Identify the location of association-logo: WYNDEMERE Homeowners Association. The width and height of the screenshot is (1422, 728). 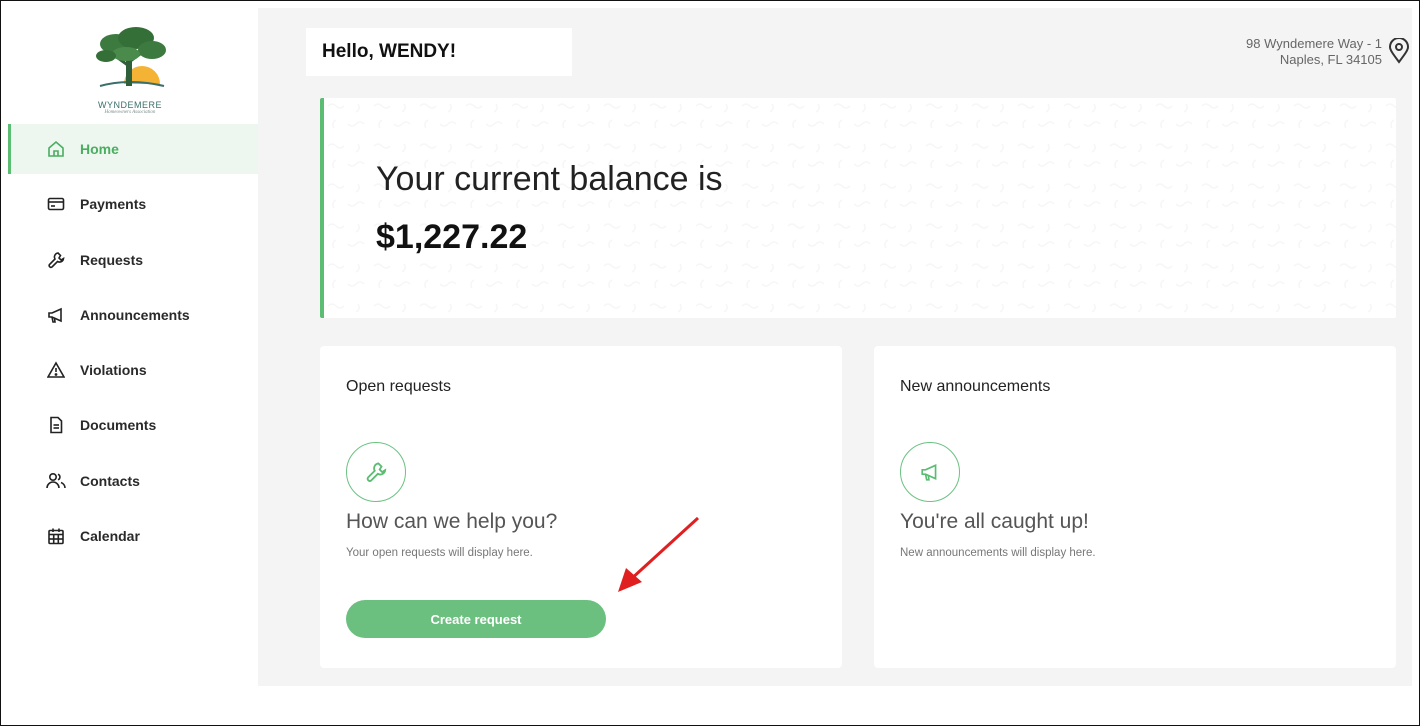
(130, 70).